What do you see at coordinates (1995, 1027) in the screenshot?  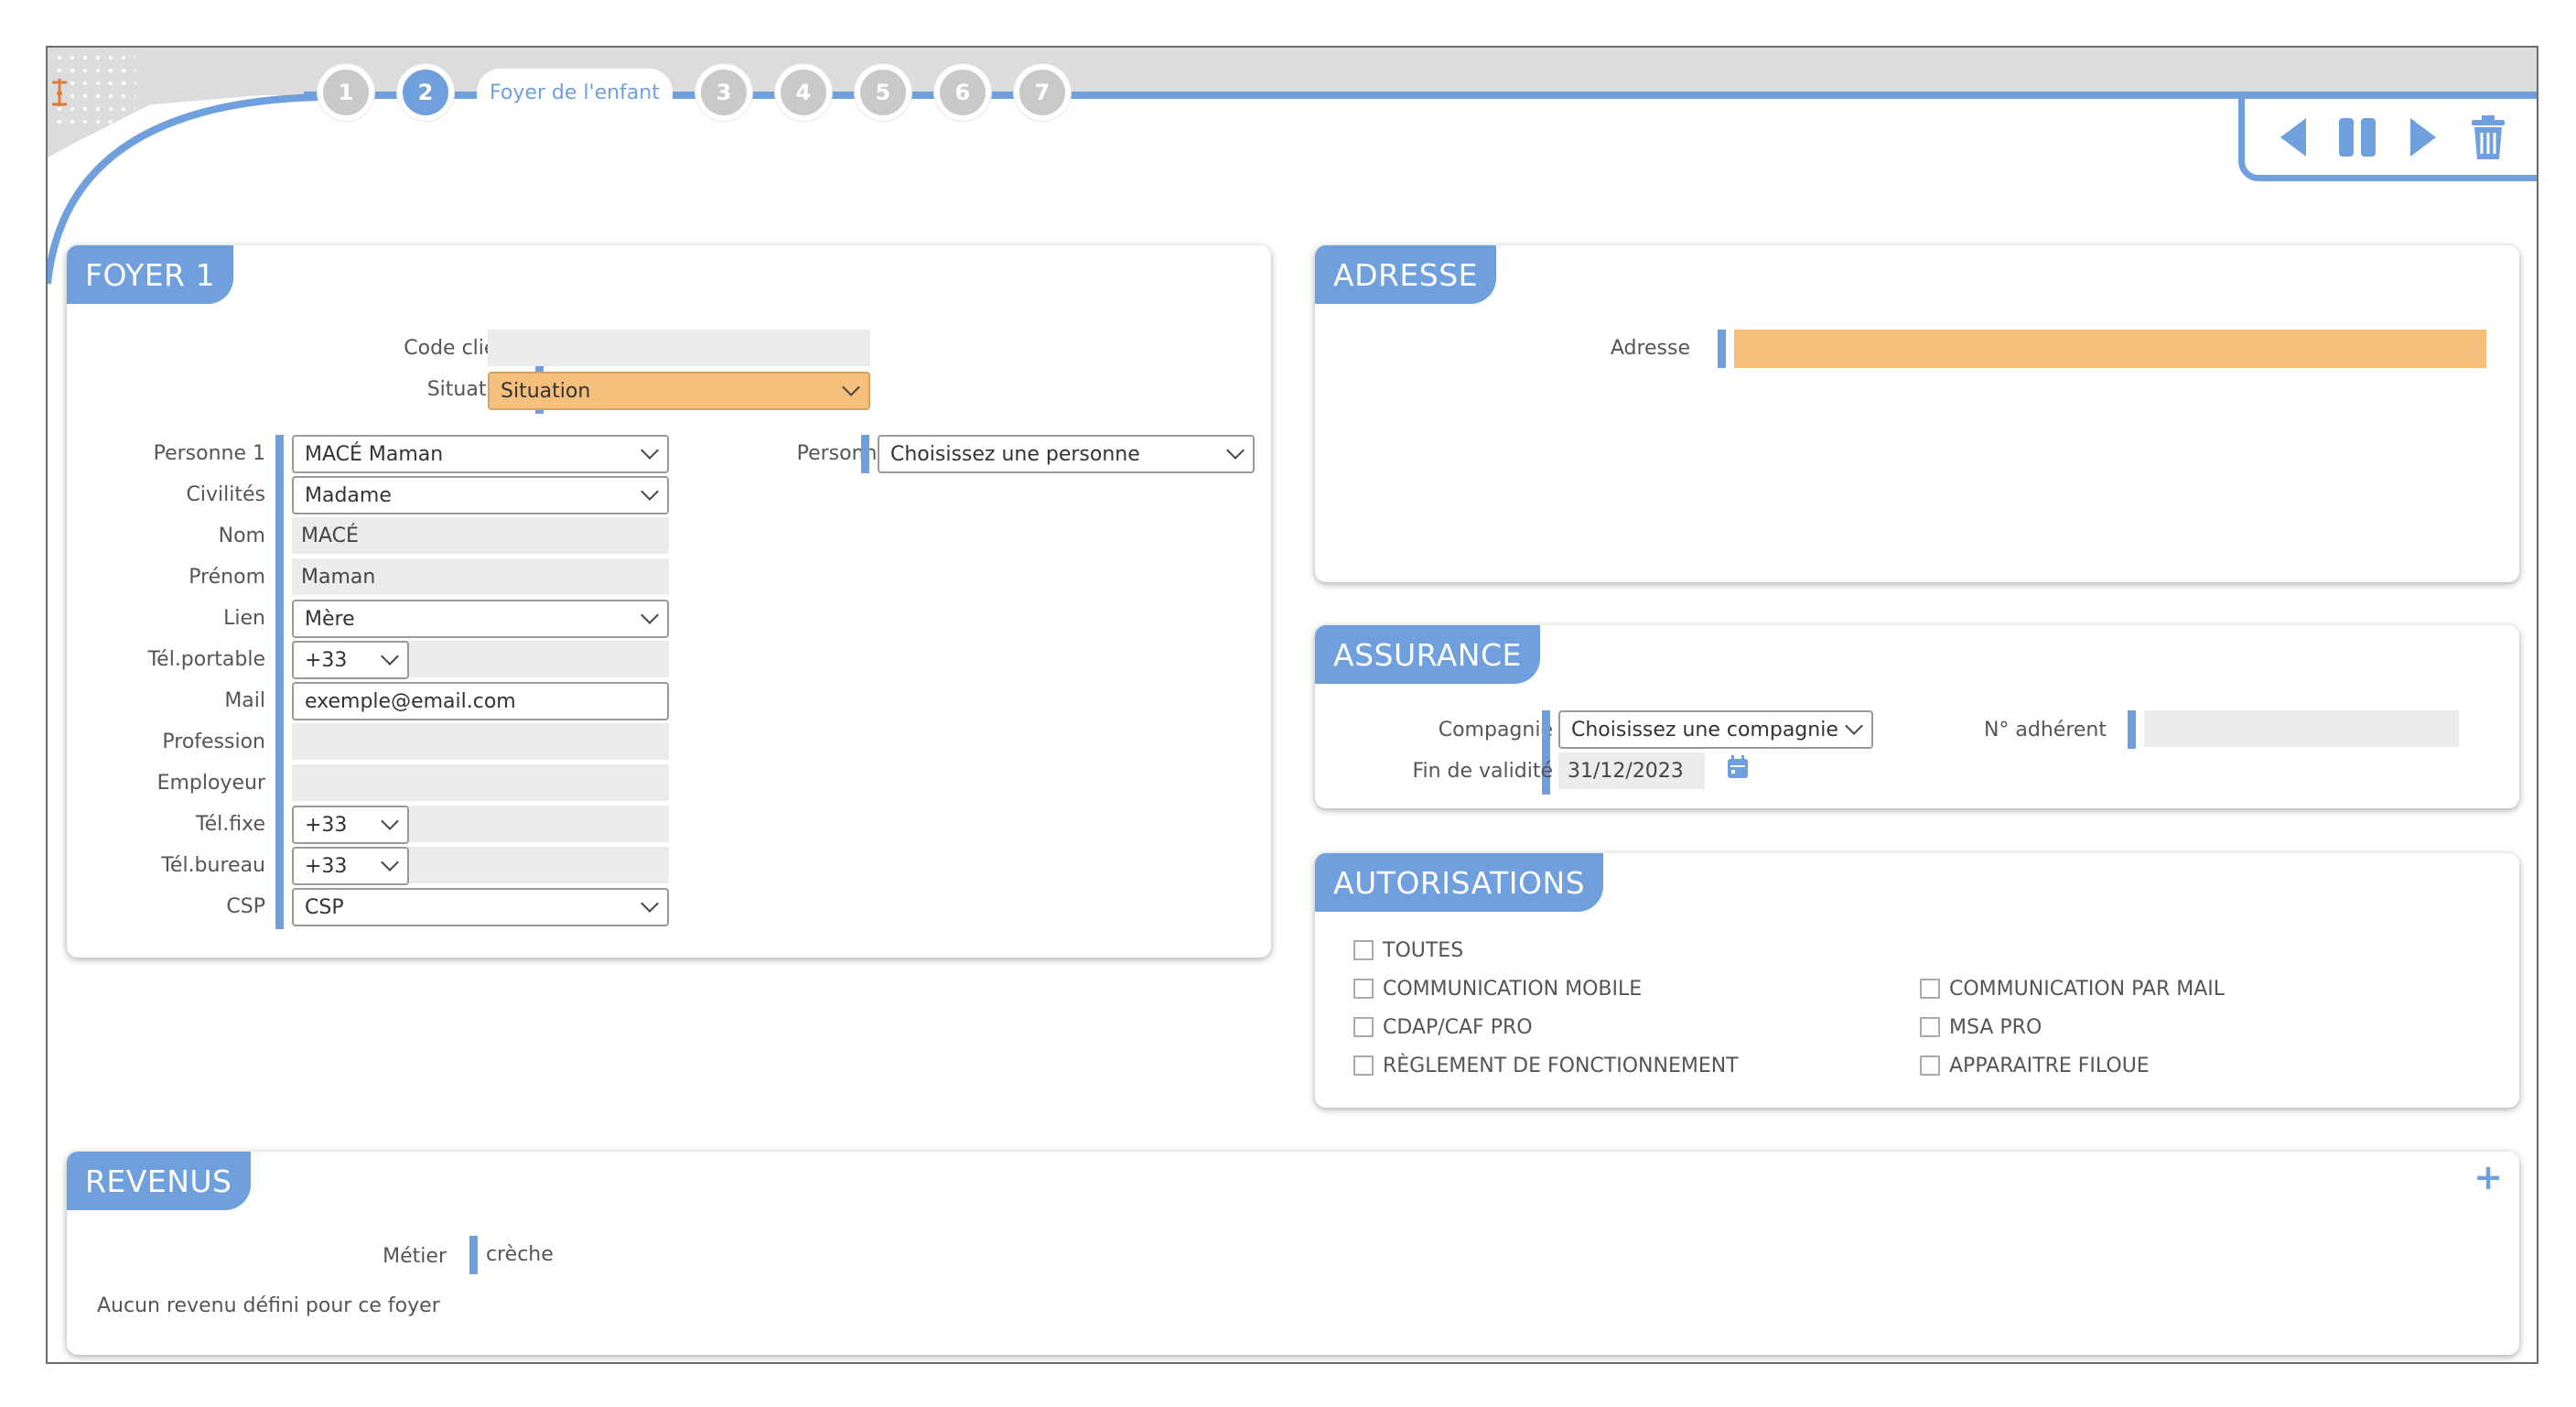 I see `label-msa-pro: MSA PRO` at bounding box center [1995, 1027].